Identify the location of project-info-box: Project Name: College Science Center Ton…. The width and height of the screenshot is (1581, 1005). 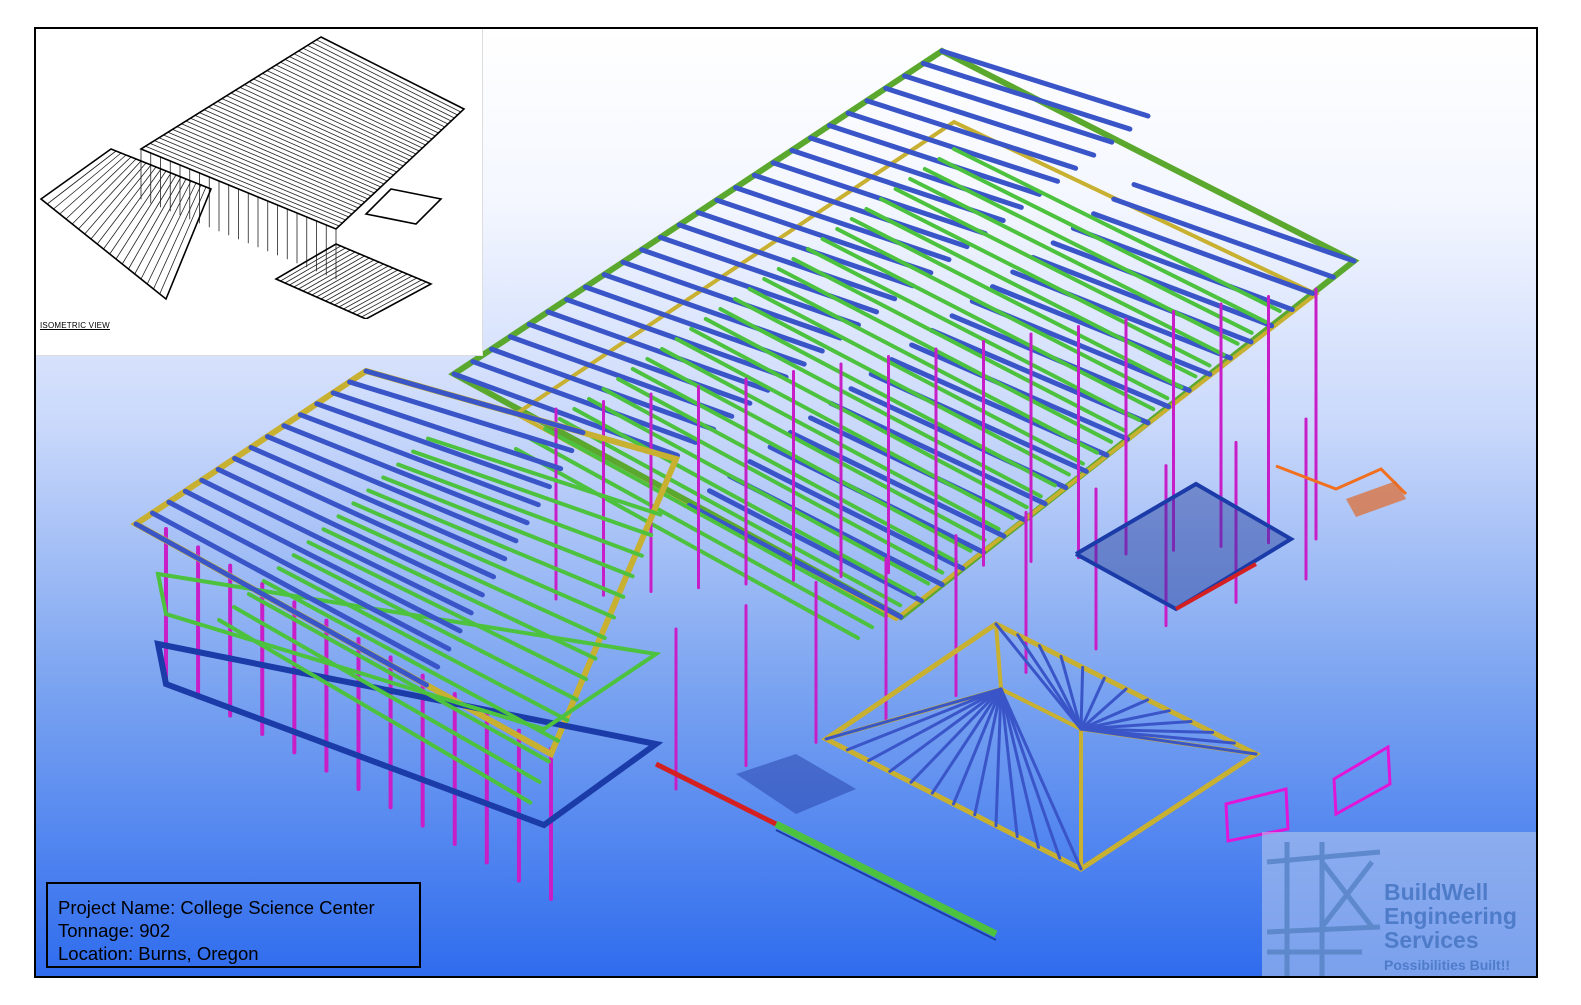
(233, 925).